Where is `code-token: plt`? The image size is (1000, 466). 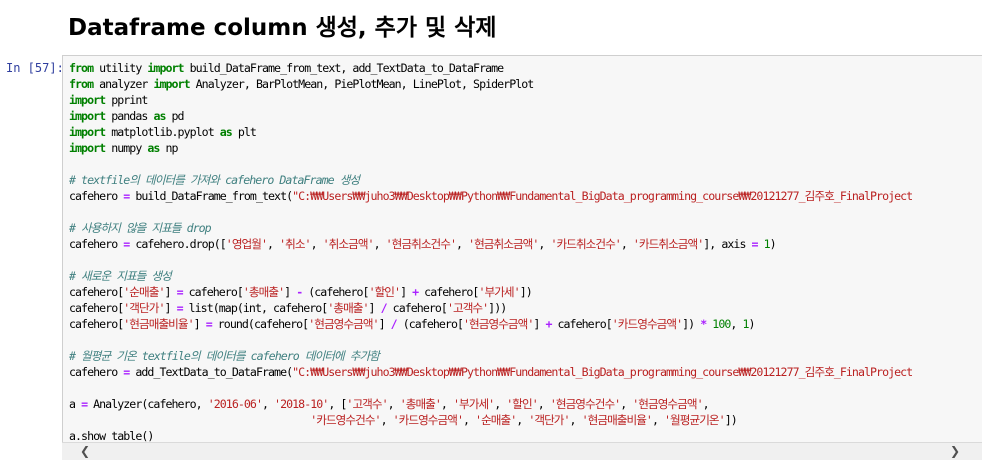 code-token: plt is located at coordinates (244, 132).